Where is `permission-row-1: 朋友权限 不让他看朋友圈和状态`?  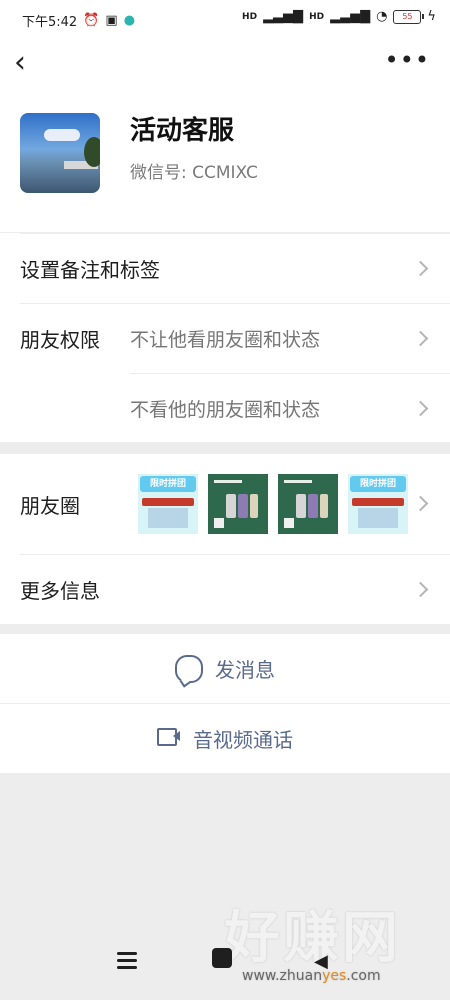 permission-row-1: 朋友权限 不让他看朋友圈和状态 is located at coordinates (225, 338).